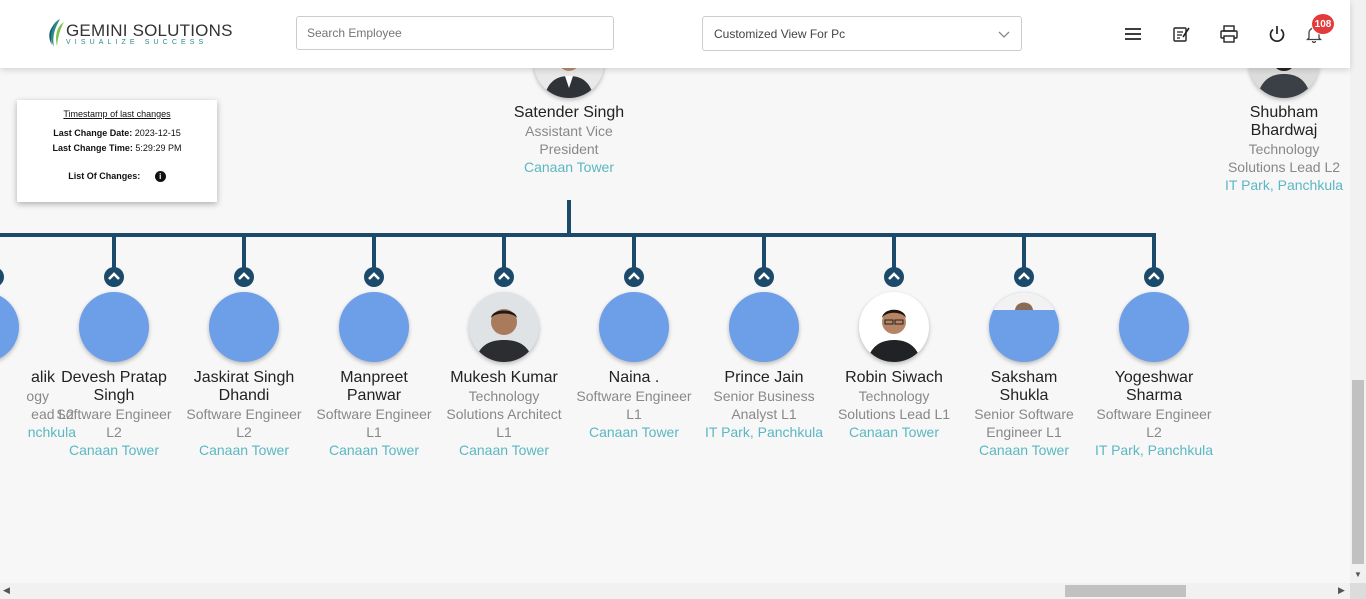 The width and height of the screenshot is (1366, 599). I want to click on date-label: Last Change Date:, so click(93, 133).